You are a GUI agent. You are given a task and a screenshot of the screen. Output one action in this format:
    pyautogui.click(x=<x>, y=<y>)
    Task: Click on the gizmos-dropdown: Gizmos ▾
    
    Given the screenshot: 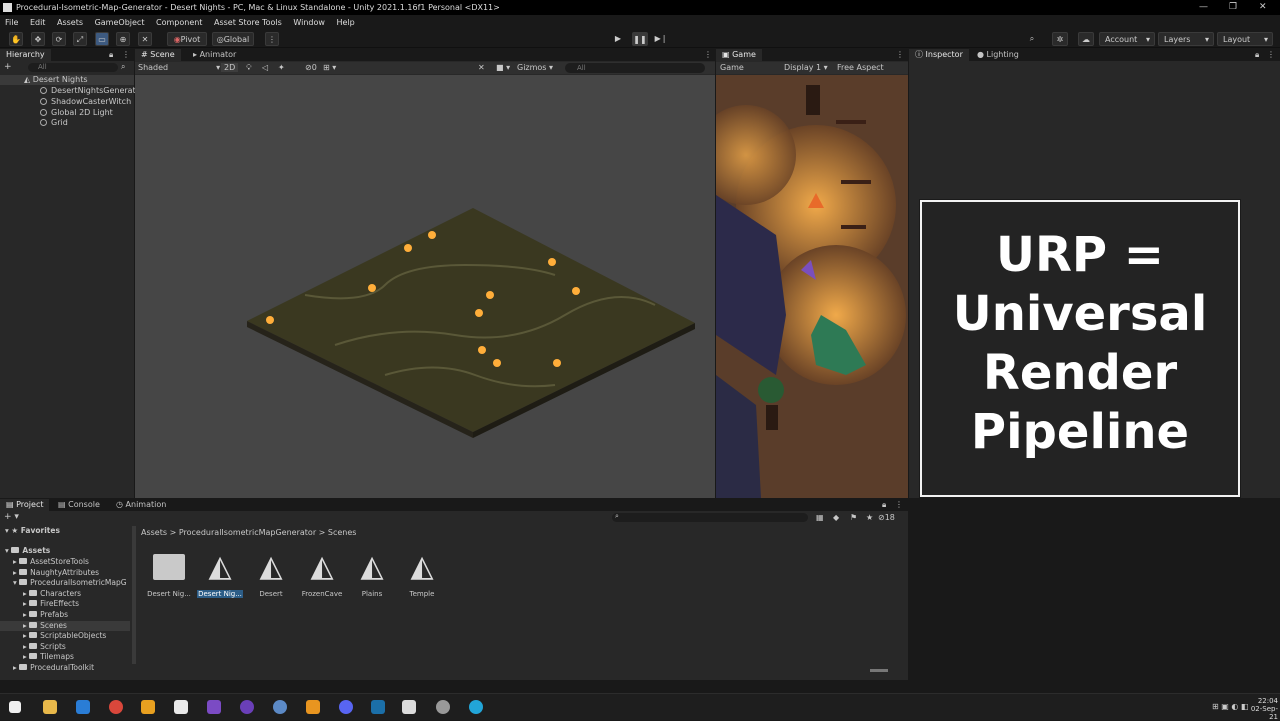 What is the action you would take?
    pyautogui.click(x=535, y=67)
    